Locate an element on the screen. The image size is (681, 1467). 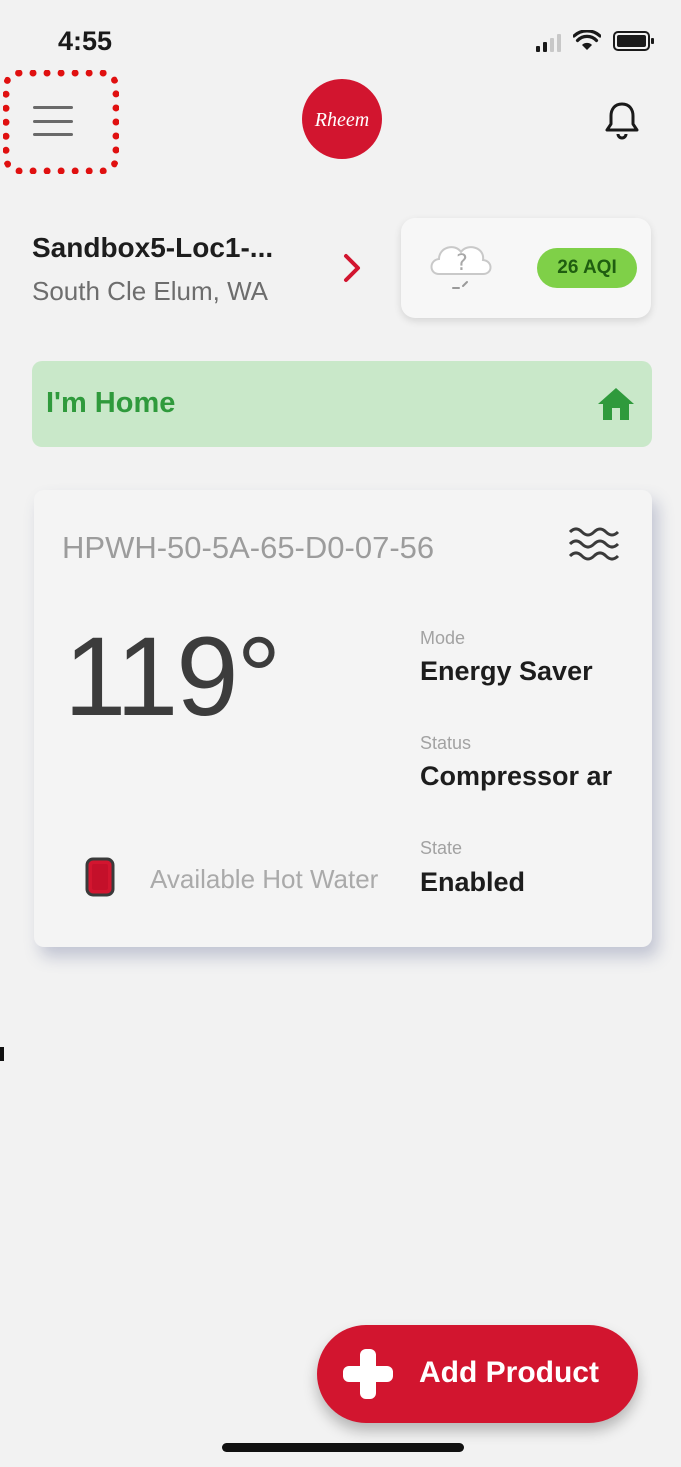
status-label: Status is located at coordinates (446, 743).